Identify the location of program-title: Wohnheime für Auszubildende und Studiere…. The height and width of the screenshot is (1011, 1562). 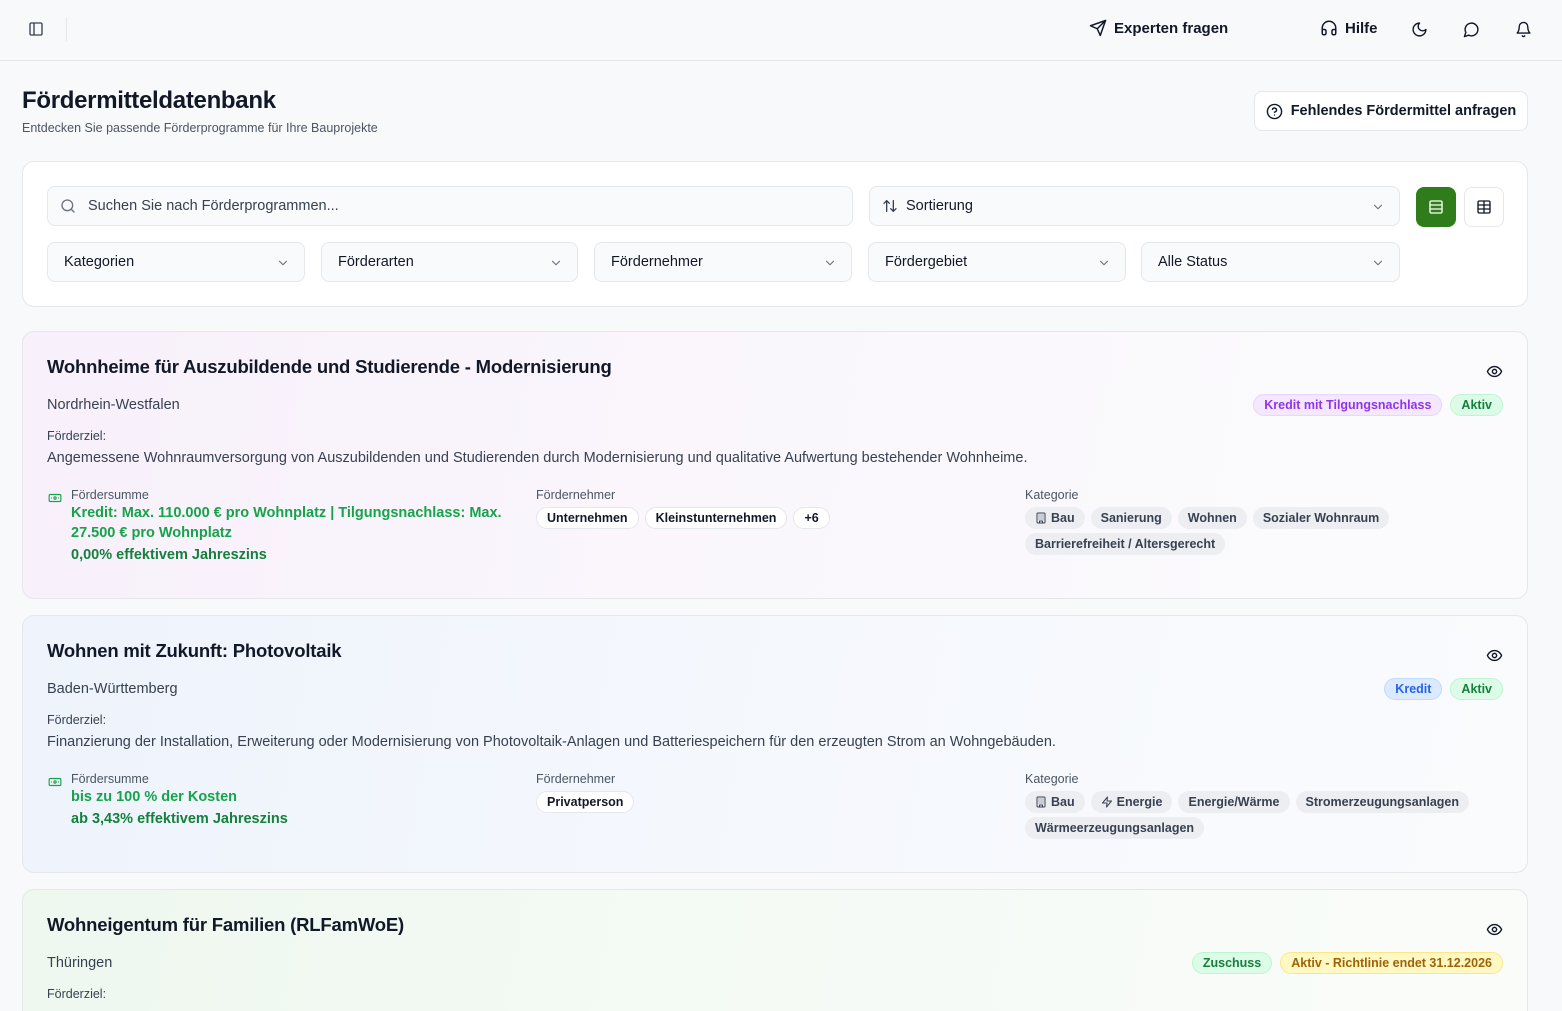
(329, 367).